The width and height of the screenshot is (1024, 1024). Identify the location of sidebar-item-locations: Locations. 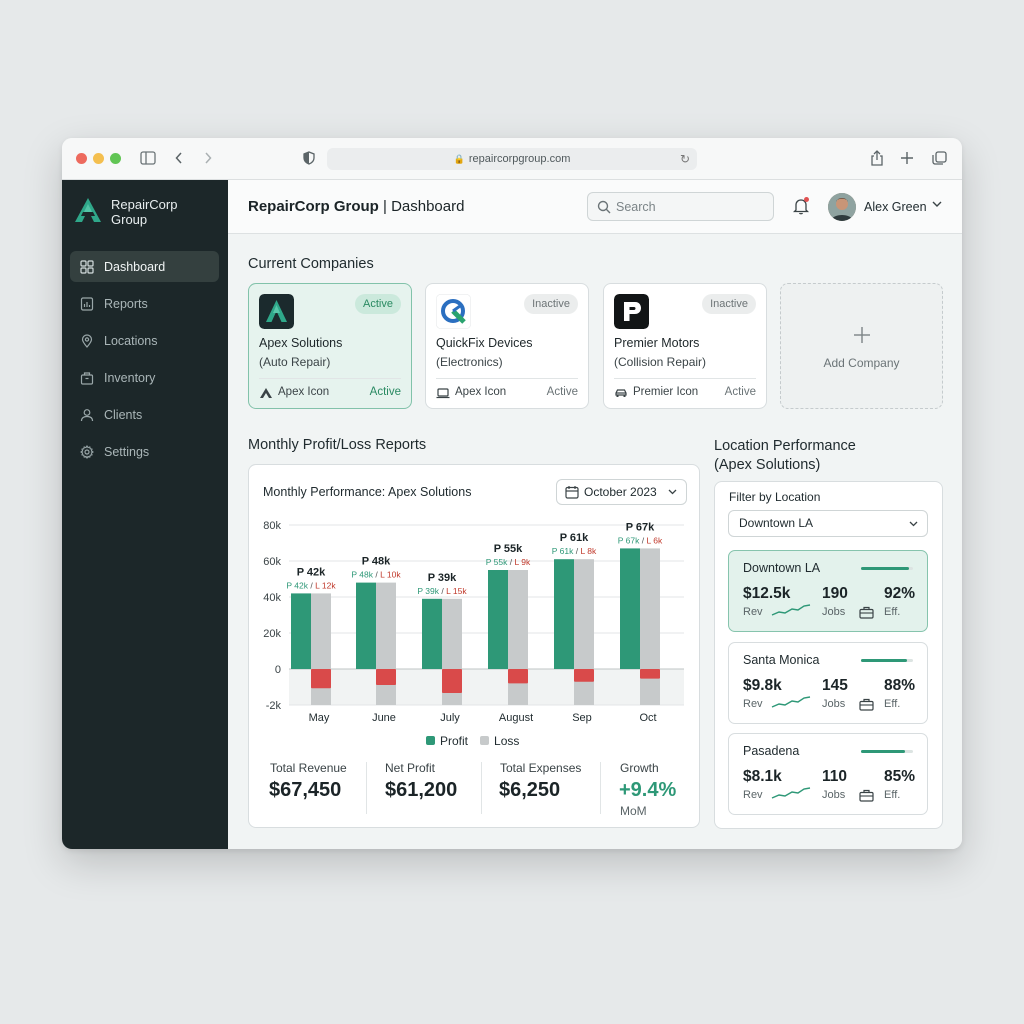
(144, 340).